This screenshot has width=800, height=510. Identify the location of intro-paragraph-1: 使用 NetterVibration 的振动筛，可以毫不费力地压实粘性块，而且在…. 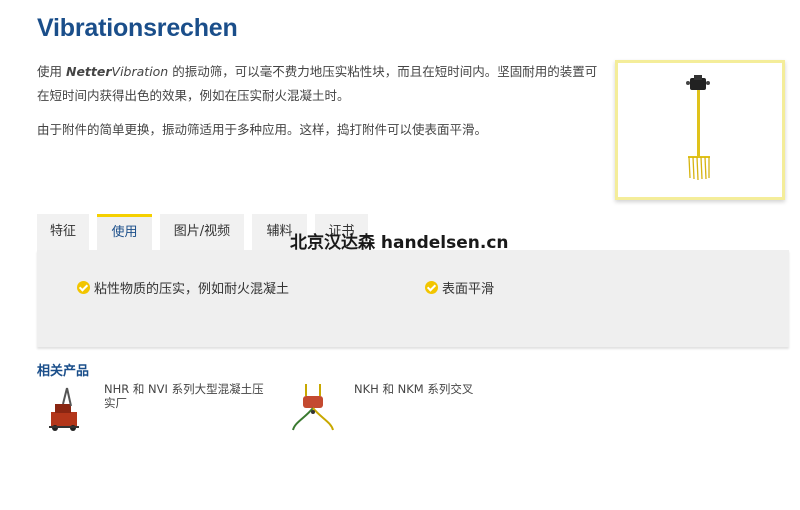
(319, 84).